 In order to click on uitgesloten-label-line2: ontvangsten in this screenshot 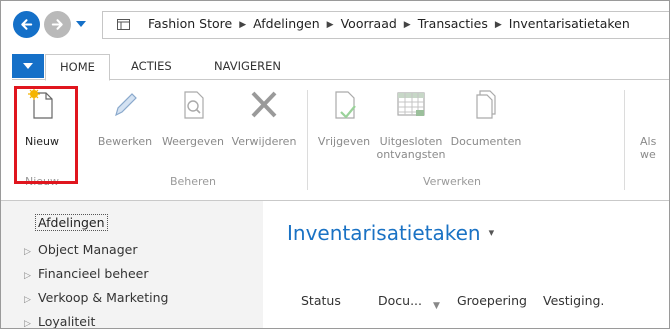, I will do `click(411, 154)`.